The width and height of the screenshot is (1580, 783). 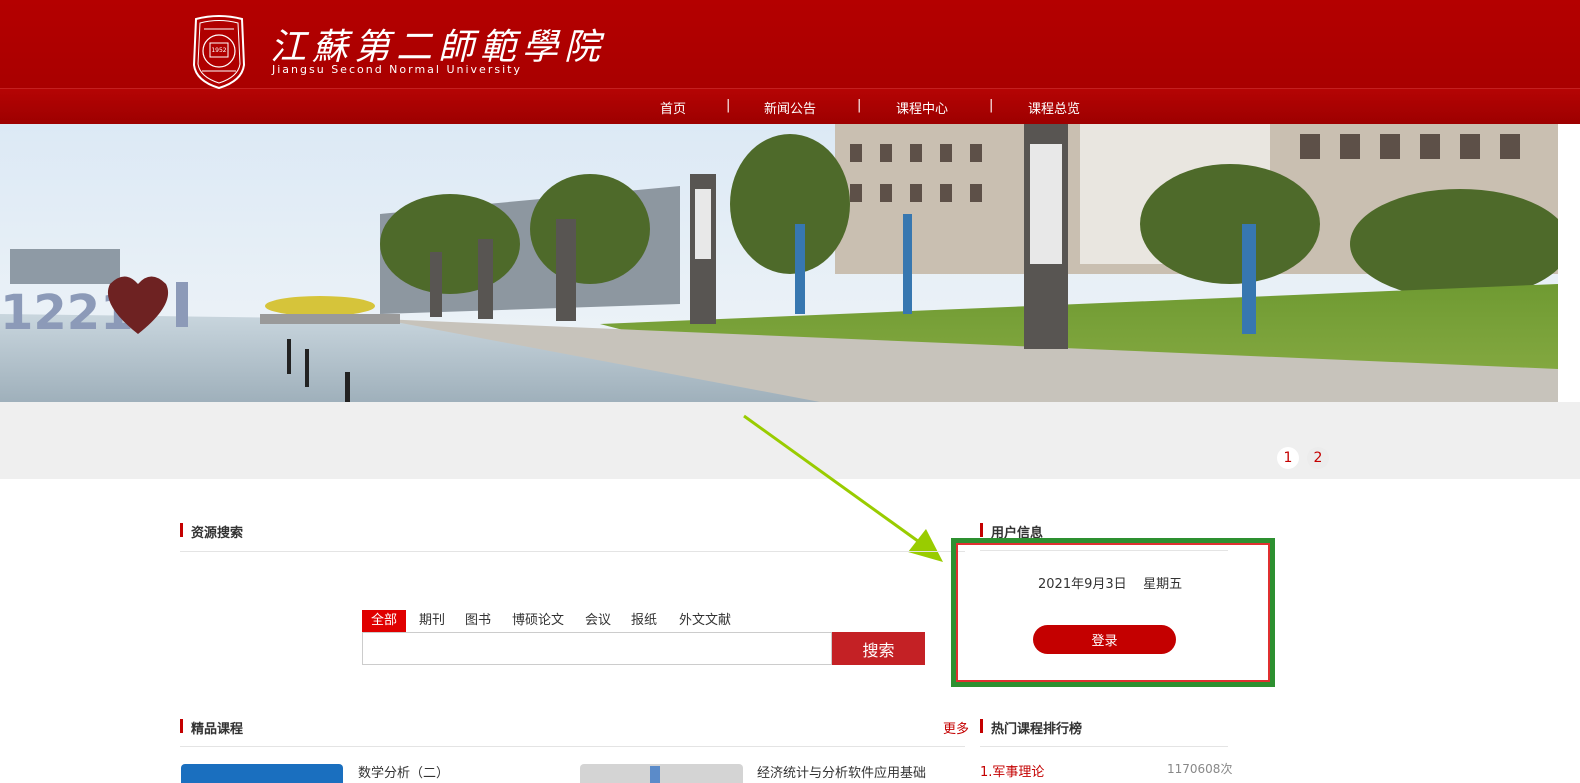 What do you see at coordinates (432, 621) in the screenshot?
I see `tab-journals: 期刊` at bounding box center [432, 621].